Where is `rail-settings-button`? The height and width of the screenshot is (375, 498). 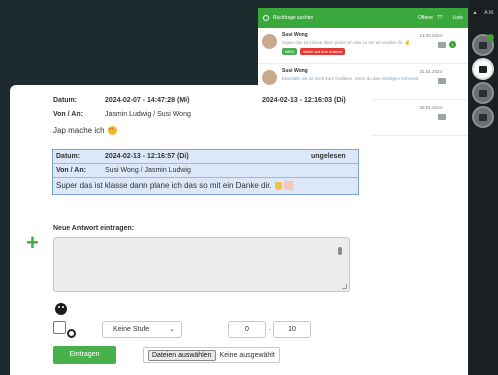 rail-settings-button is located at coordinates (483, 117).